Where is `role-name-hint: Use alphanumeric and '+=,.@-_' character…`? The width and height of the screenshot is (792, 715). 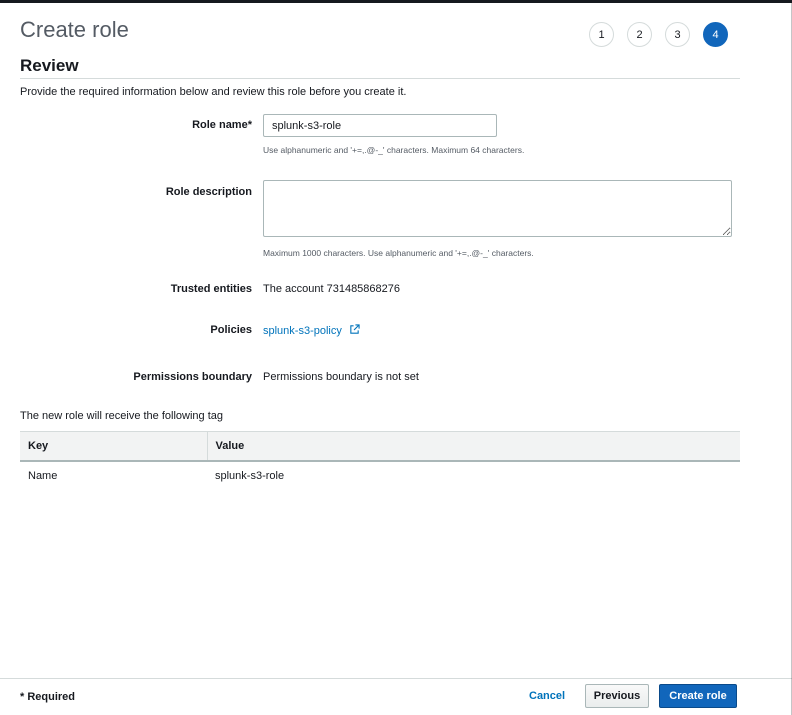
role-name-hint: Use alphanumeric and '+=,.@-_' character… is located at coordinates (394, 150).